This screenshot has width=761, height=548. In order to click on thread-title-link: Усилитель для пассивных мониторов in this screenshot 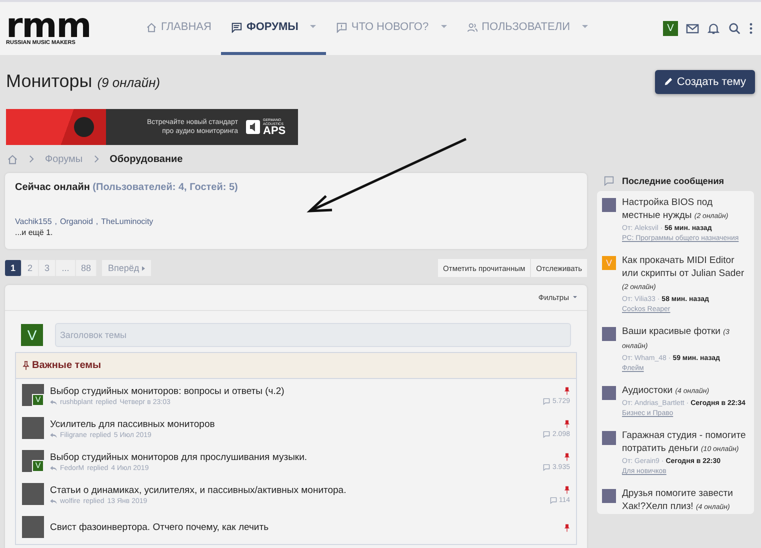, I will do `click(297, 424)`.